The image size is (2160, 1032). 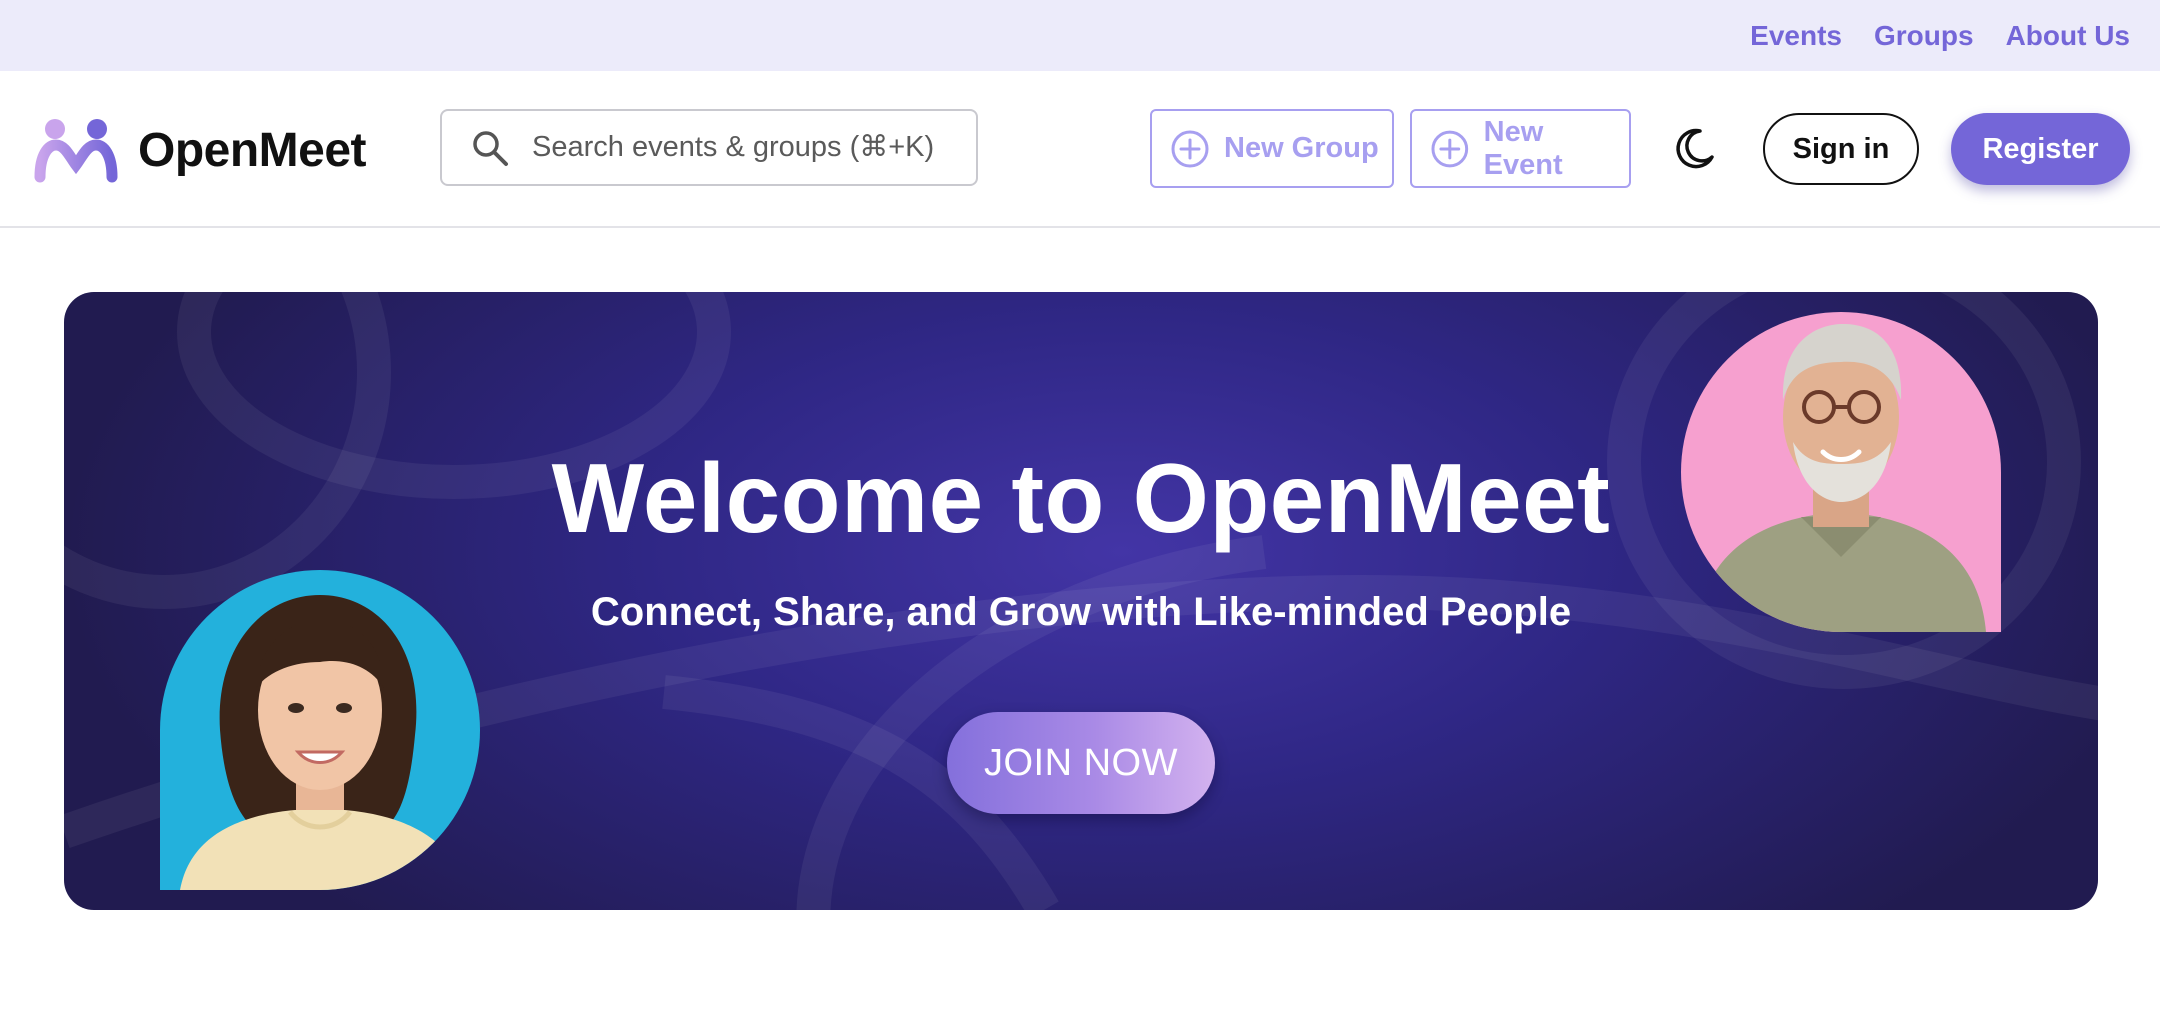 I want to click on search-box, so click(x=709, y=147).